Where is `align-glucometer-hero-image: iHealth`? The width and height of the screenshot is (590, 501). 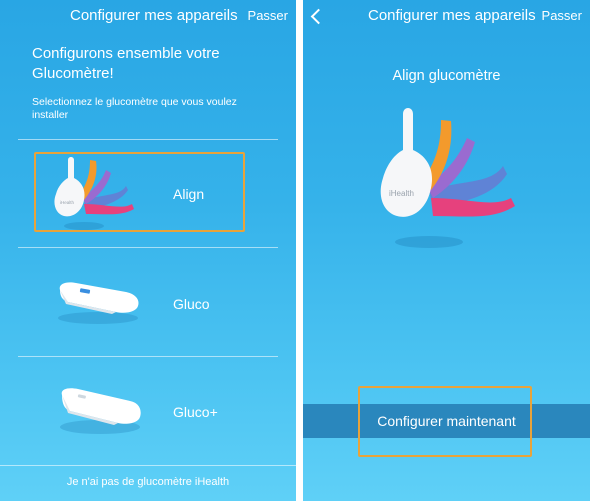
align-glucometer-hero-image: iHealth is located at coordinates (447, 178).